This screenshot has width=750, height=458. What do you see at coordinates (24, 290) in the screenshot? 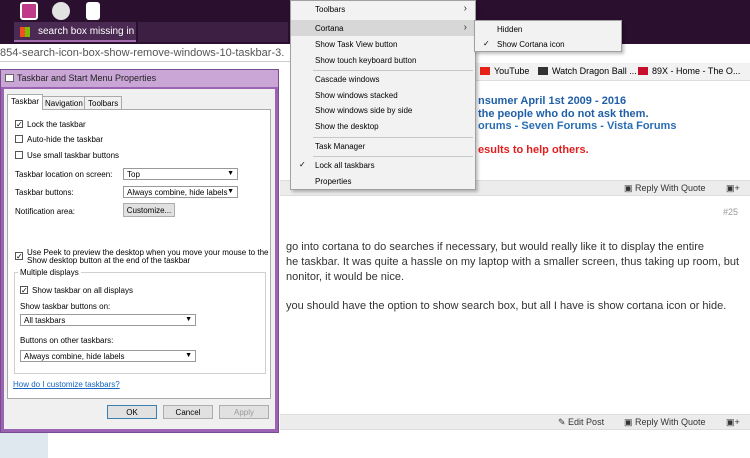
I see `show-all-displays-checkbox: ✓` at bounding box center [24, 290].